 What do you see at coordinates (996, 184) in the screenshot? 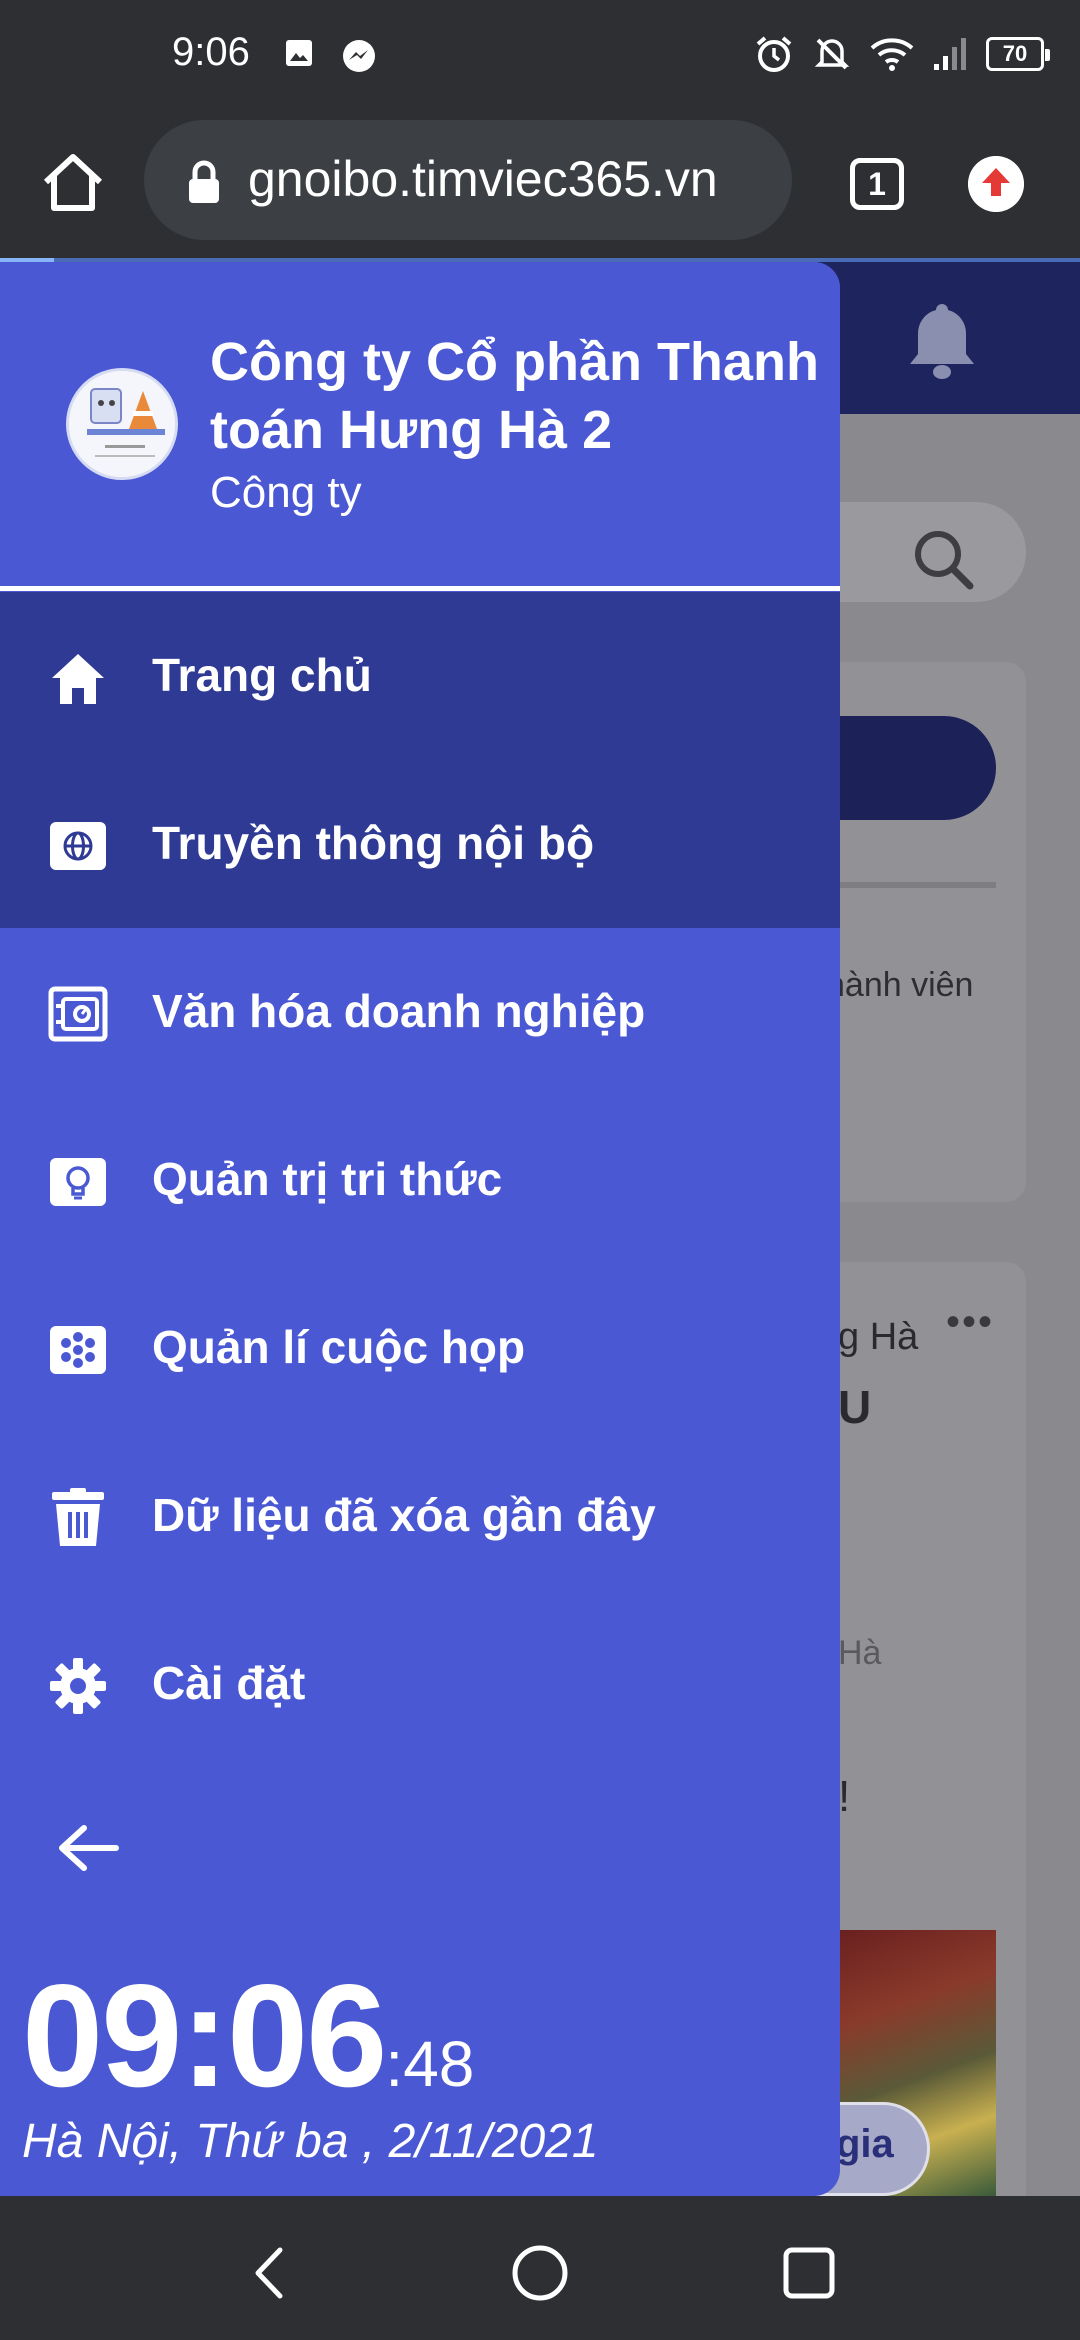
I see `update-icon` at bounding box center [996, 184].